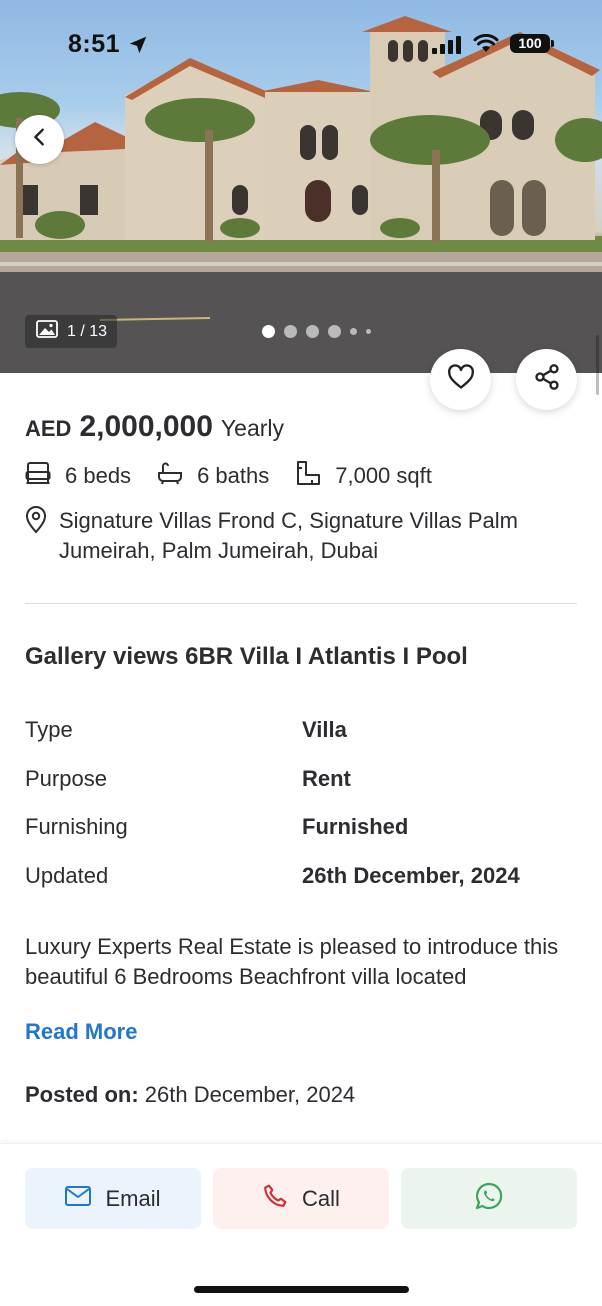 Image resolution: width=602 pixels, height=1306 pixels. What do you see at coordinates (48, 428) in the screenshot?
I see `price-currency: AED` at bounding box center [48, 428].